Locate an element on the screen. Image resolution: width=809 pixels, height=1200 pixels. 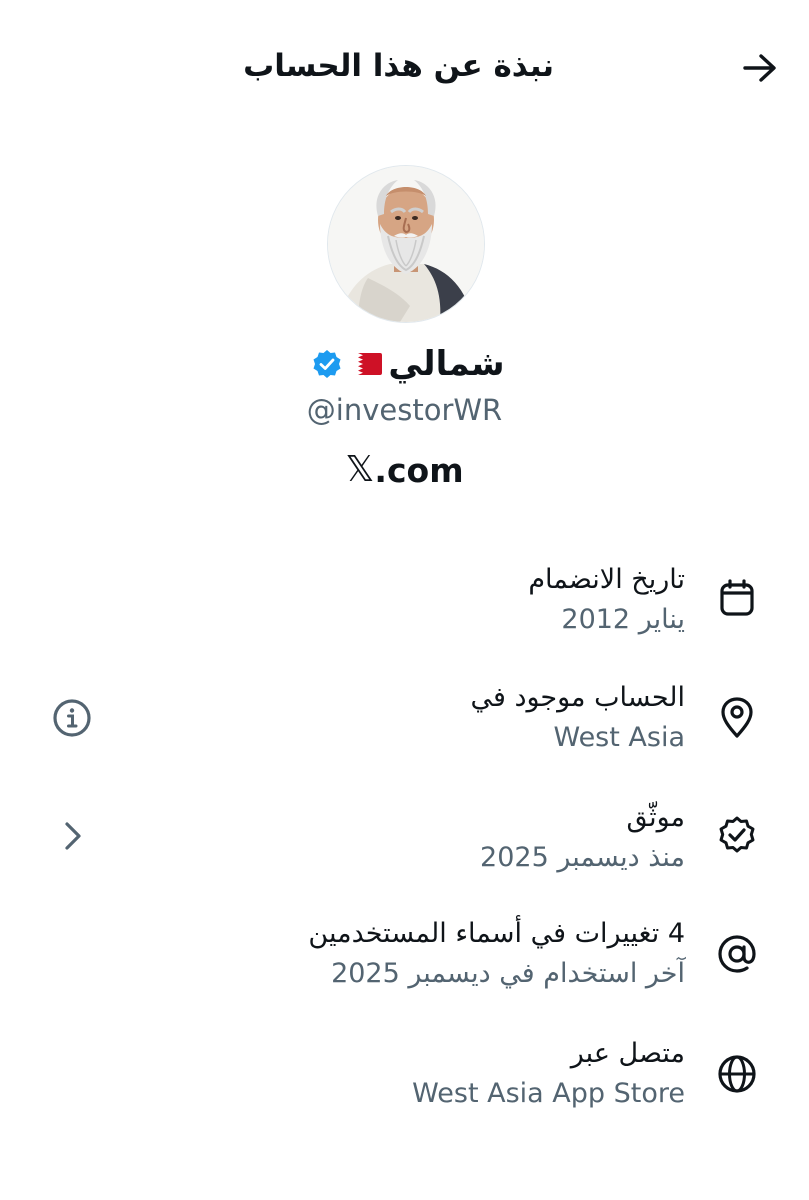
connected-via-value: West Asia App Store is located at coordinates (548, 1093).